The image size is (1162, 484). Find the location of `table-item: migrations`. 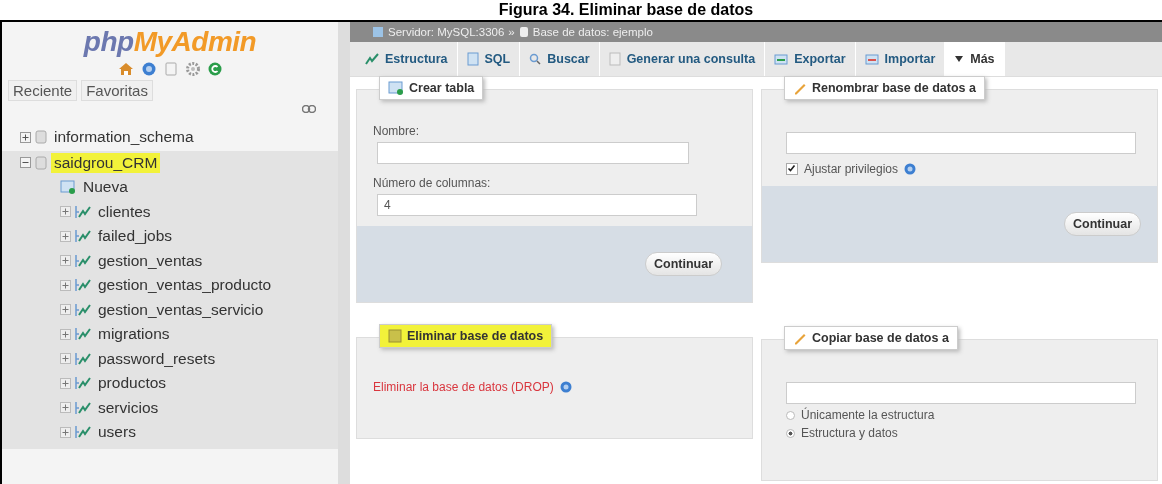

table-item: migrations is located at coordinates (134, 334).